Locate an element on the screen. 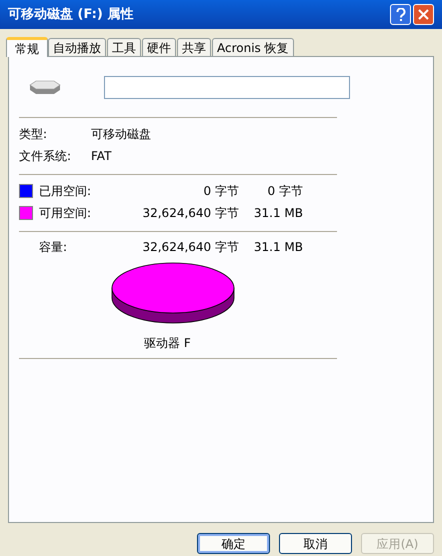 This screenshot has height=556, width=442. close-icon is located at coordinates (423, 14).